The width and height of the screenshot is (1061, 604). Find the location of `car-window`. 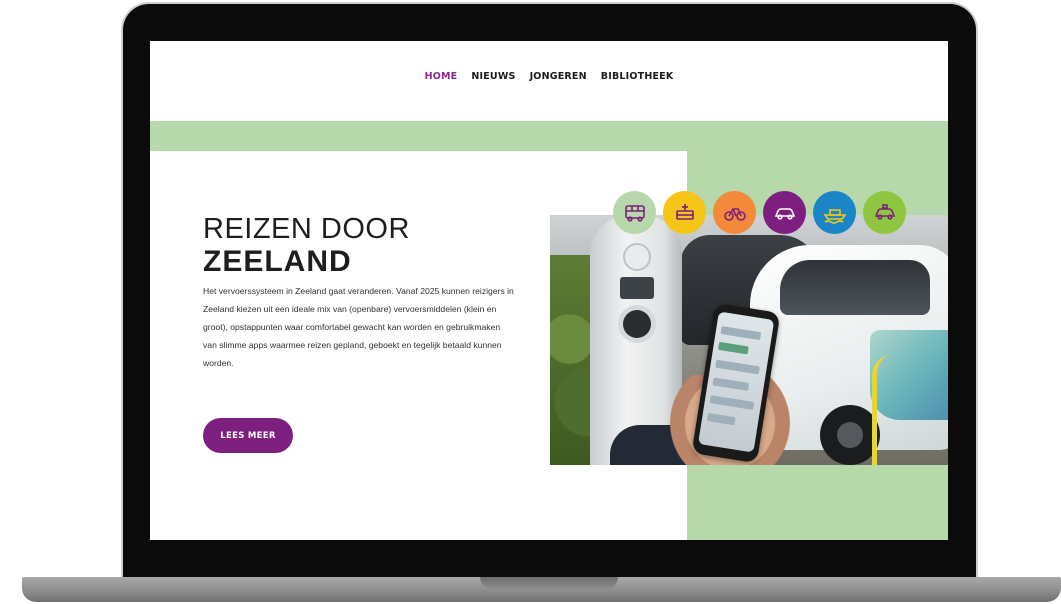

car-window is located at coordinates (855, 287).